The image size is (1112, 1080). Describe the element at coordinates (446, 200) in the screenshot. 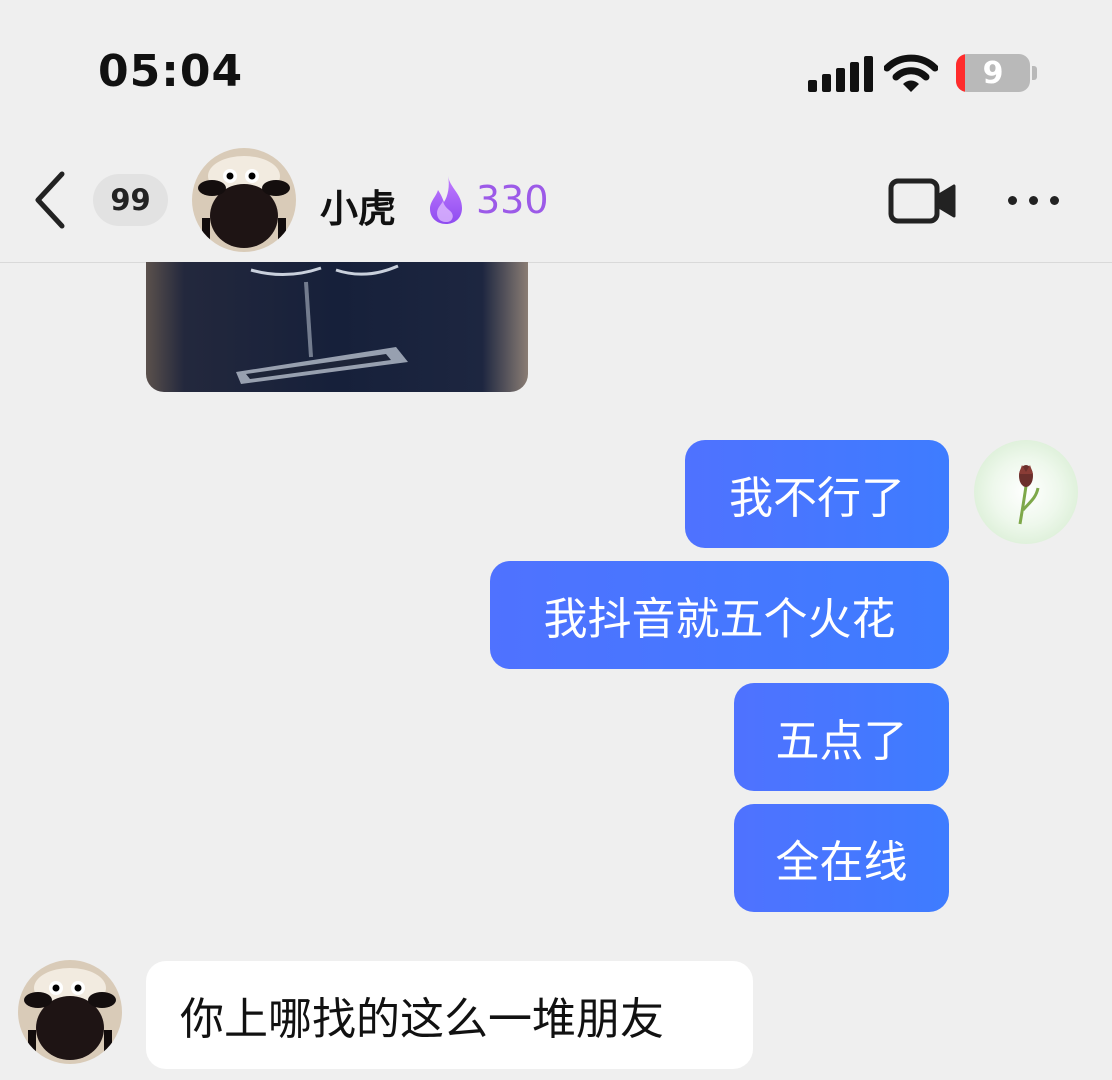

I see `flame-icon` at that location.